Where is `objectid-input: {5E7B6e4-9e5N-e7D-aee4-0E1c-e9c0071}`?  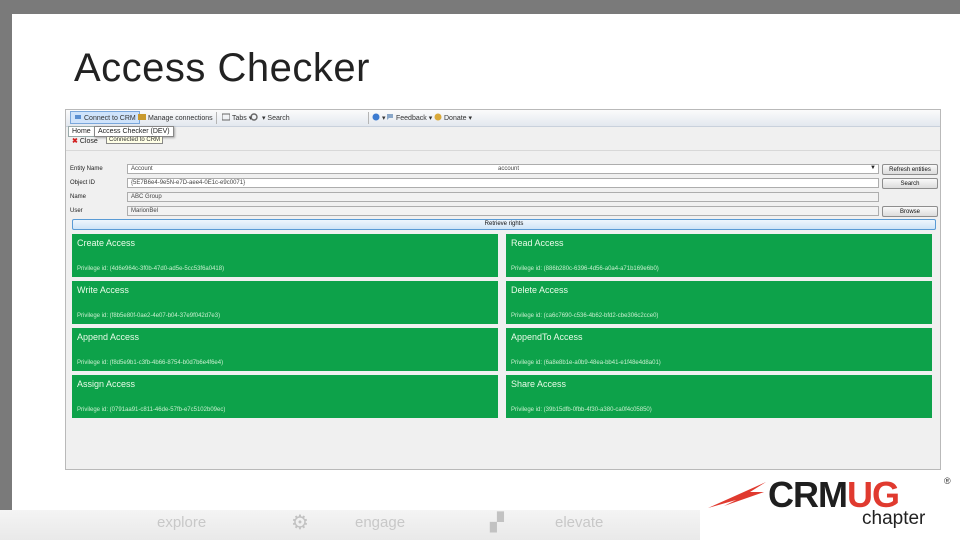
objectid-input: {5E7B6e4-9e5N-e7D-aee4-0E1c-e9c0071} is located at coordinates (503, 183).